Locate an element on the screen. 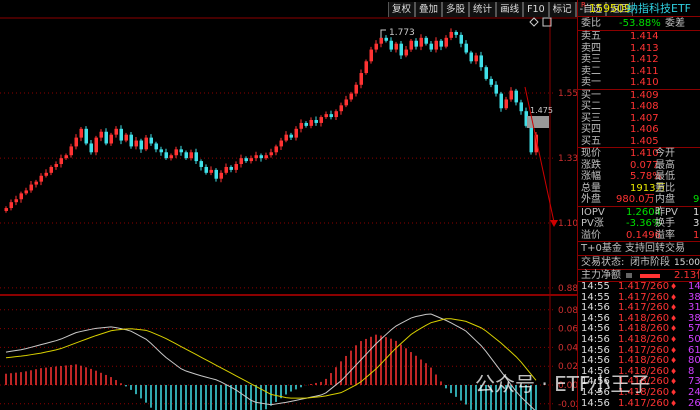 The width and height of the screenshot is (700, 410). toolbar-button: 标记 is located at coordinates (562, 9).